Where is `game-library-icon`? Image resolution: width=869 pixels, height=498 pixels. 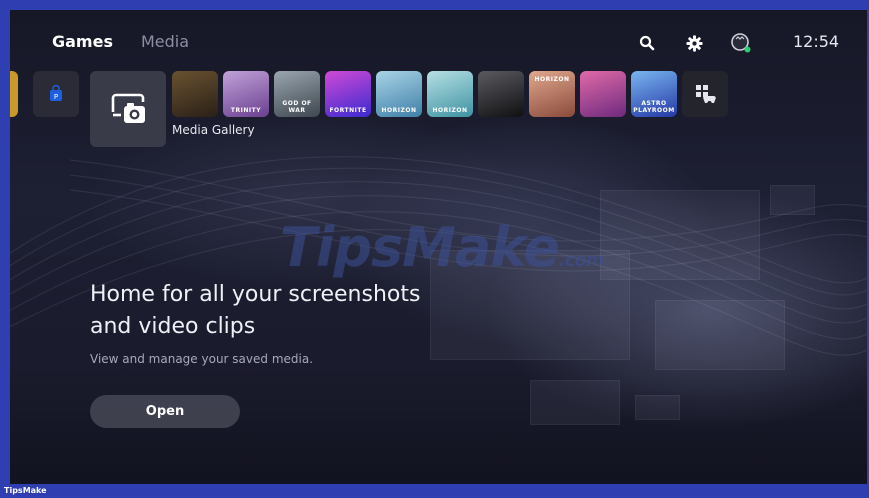
game-library-icon is located at coordinates (706, 94).